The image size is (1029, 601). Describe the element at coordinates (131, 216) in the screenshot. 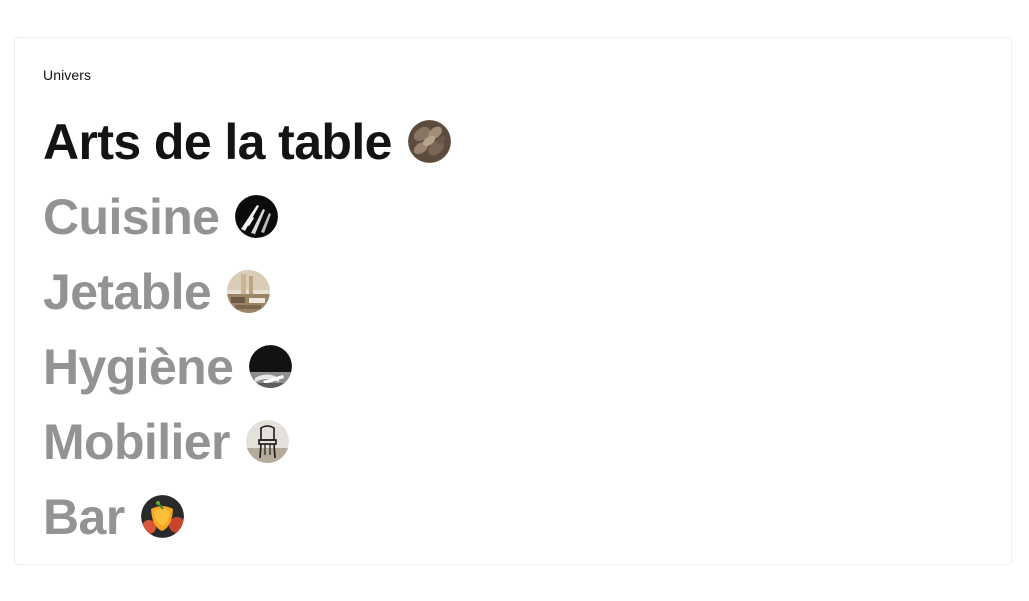

I see `universe-label: Cuisine` at that location.